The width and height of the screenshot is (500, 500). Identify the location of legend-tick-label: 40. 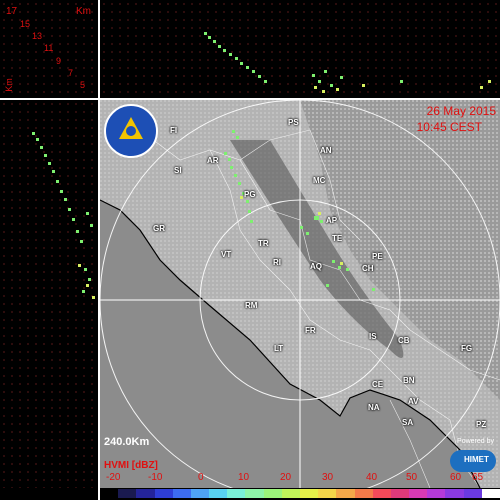
(372, 477).